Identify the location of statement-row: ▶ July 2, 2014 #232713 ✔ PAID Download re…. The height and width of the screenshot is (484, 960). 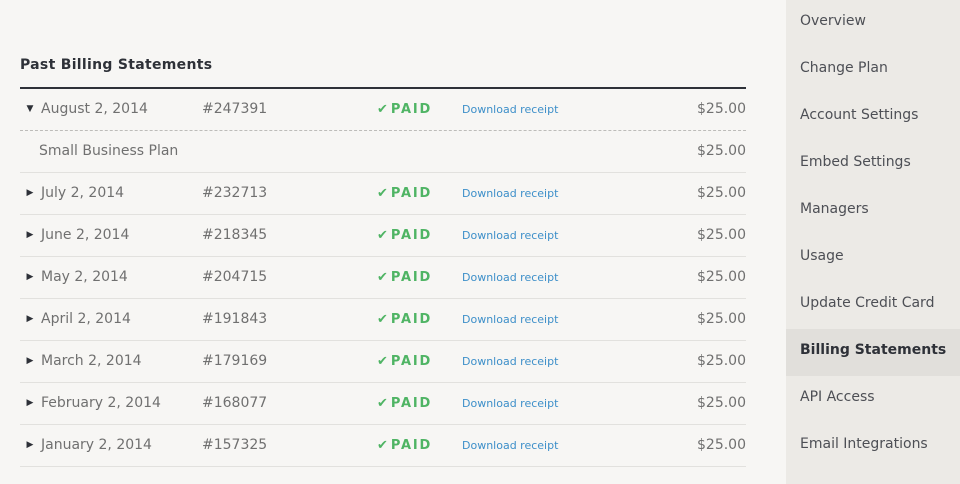
(383, 194).